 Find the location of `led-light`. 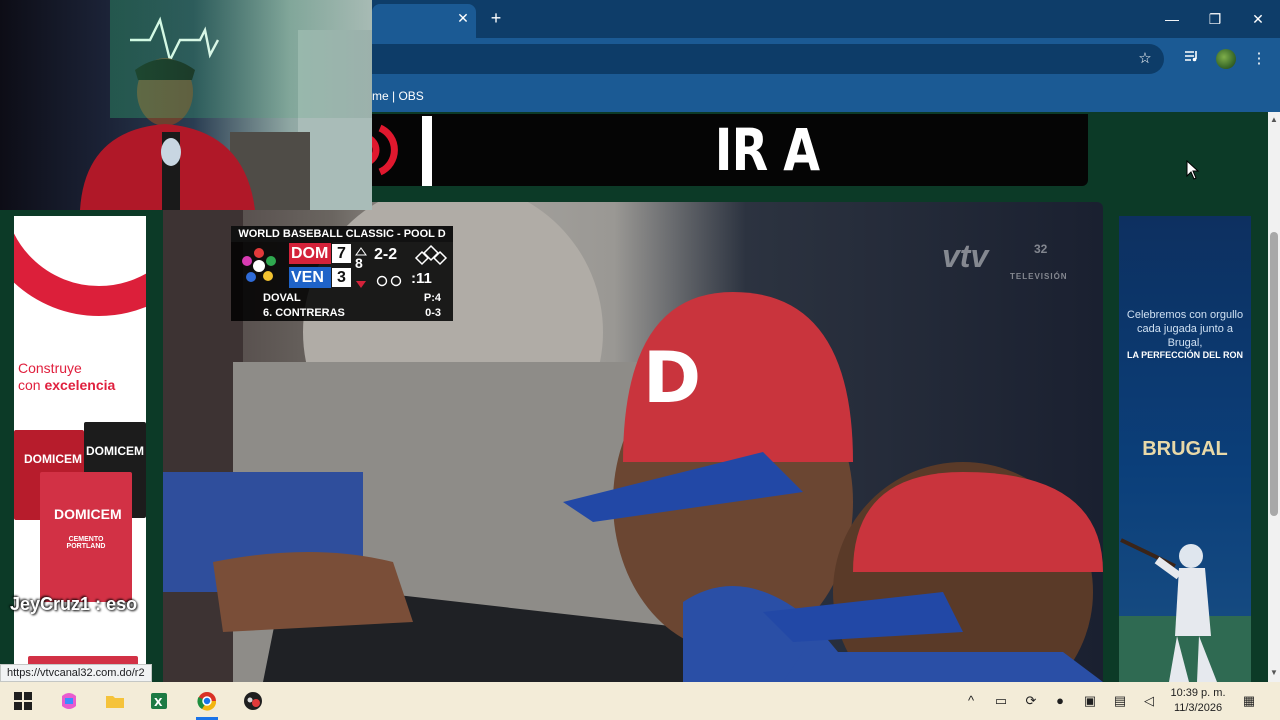

led-light is located at coordinates (241, 59).